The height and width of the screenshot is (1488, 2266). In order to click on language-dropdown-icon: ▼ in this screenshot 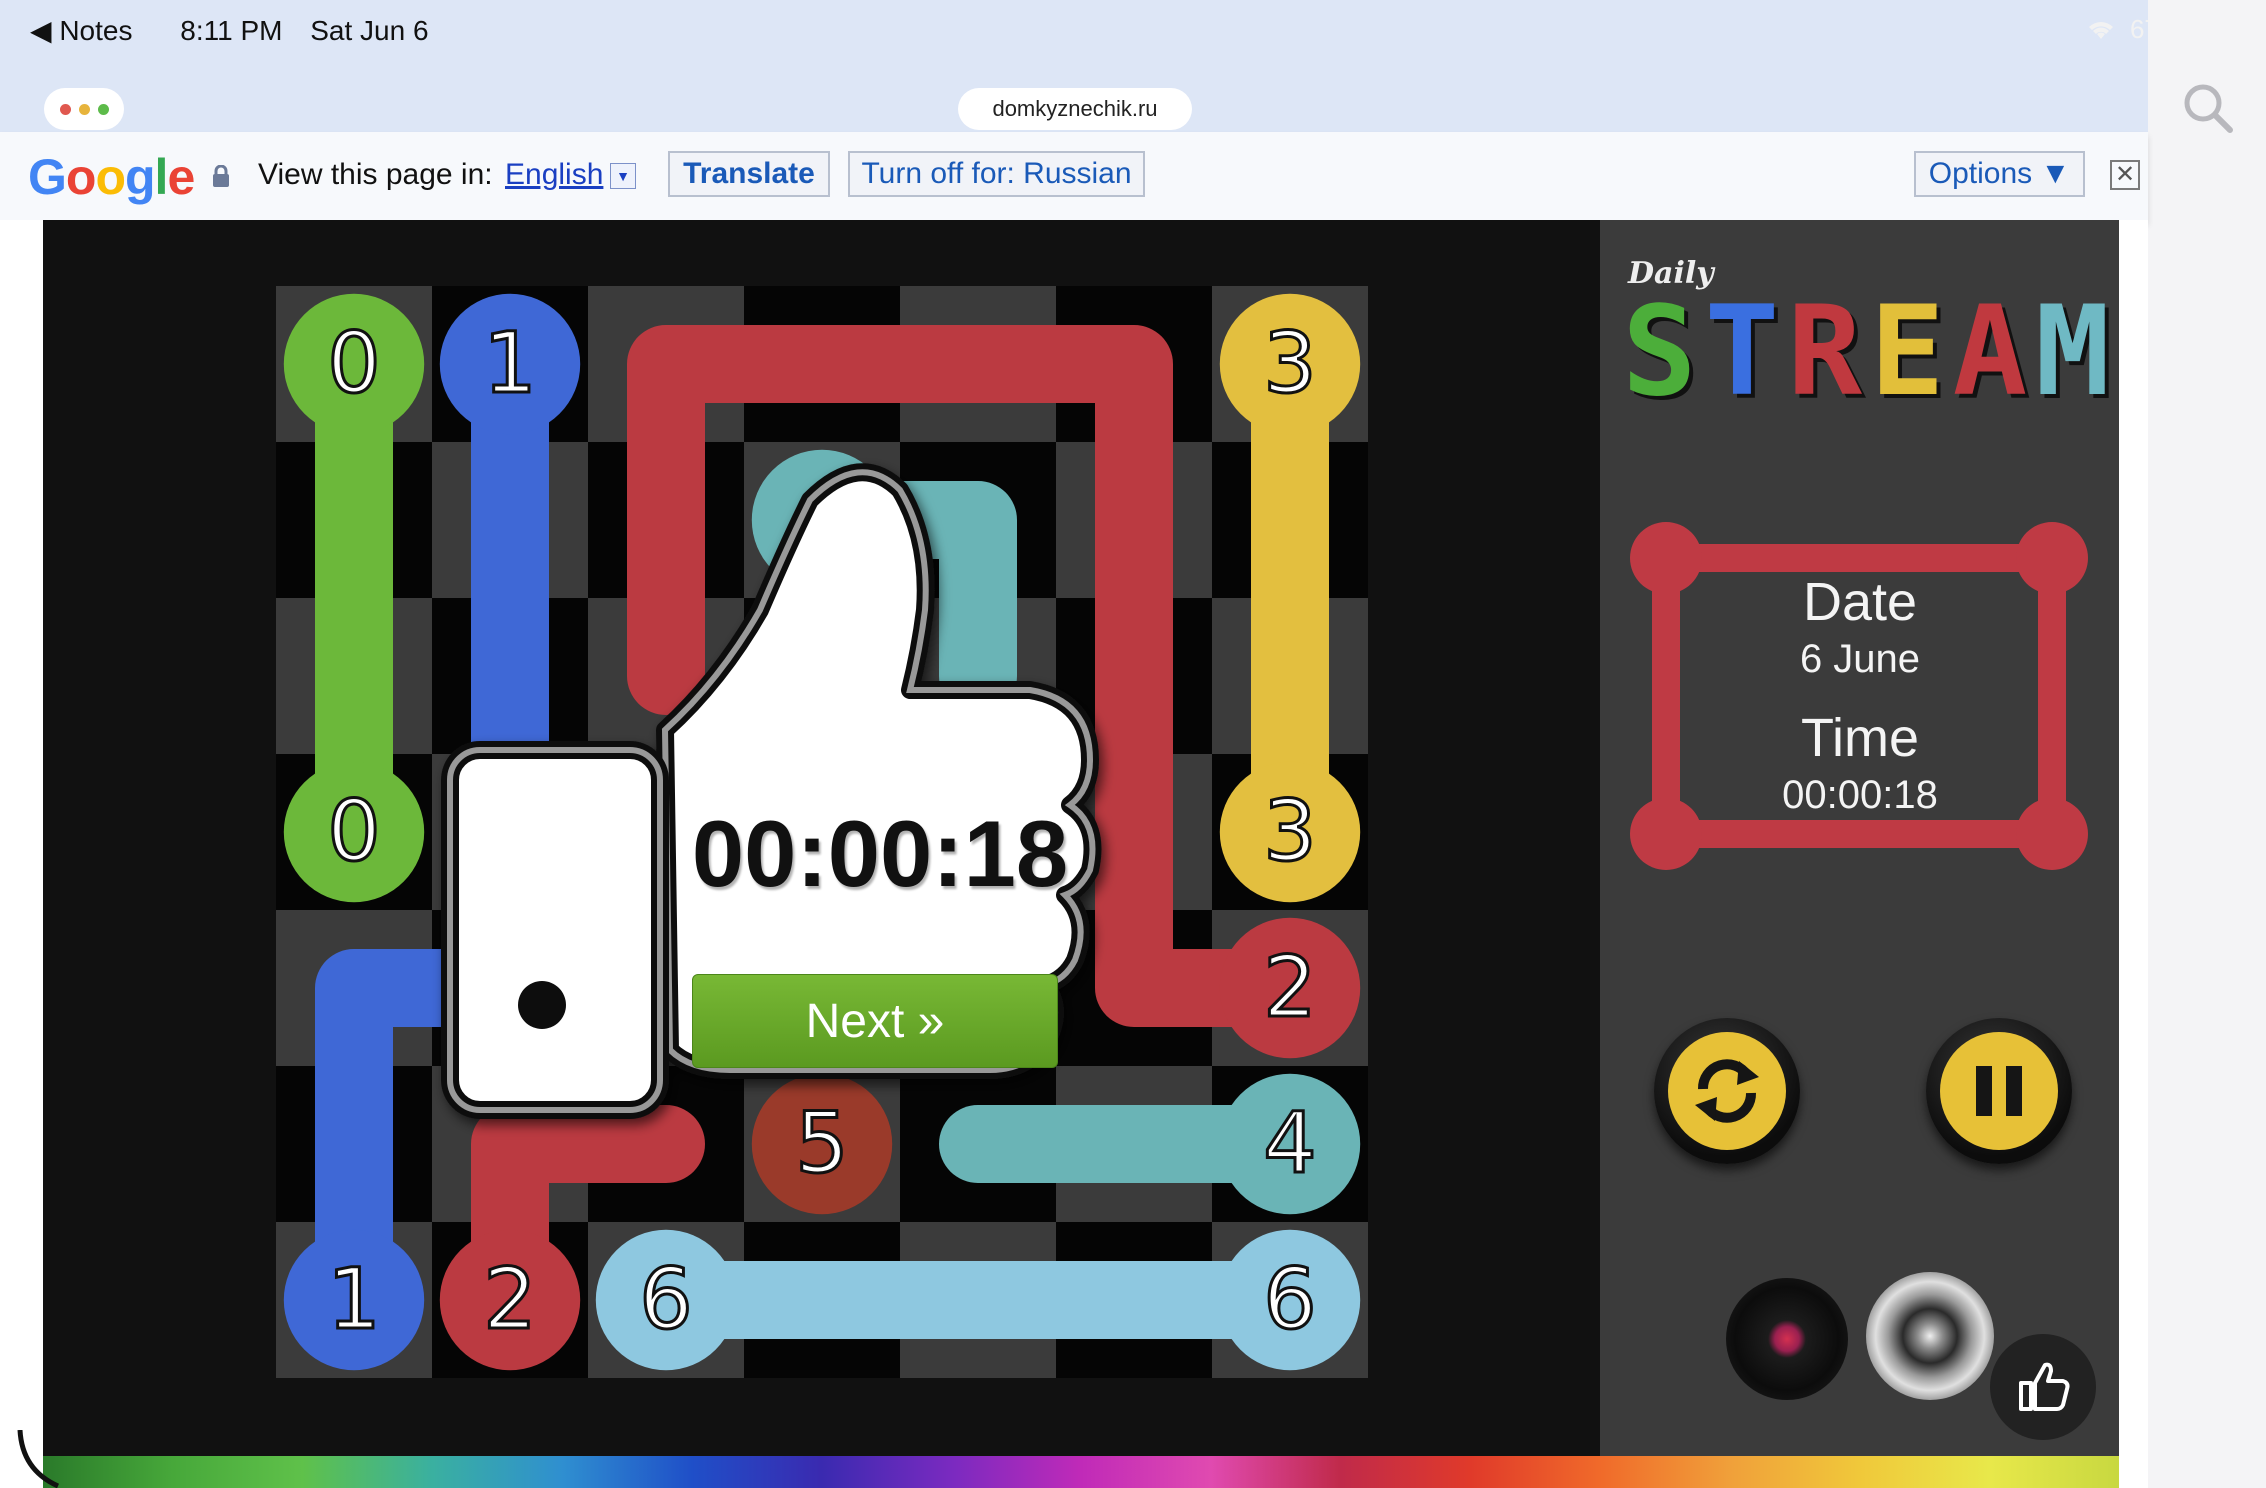, I will do `click(623, 176)`.